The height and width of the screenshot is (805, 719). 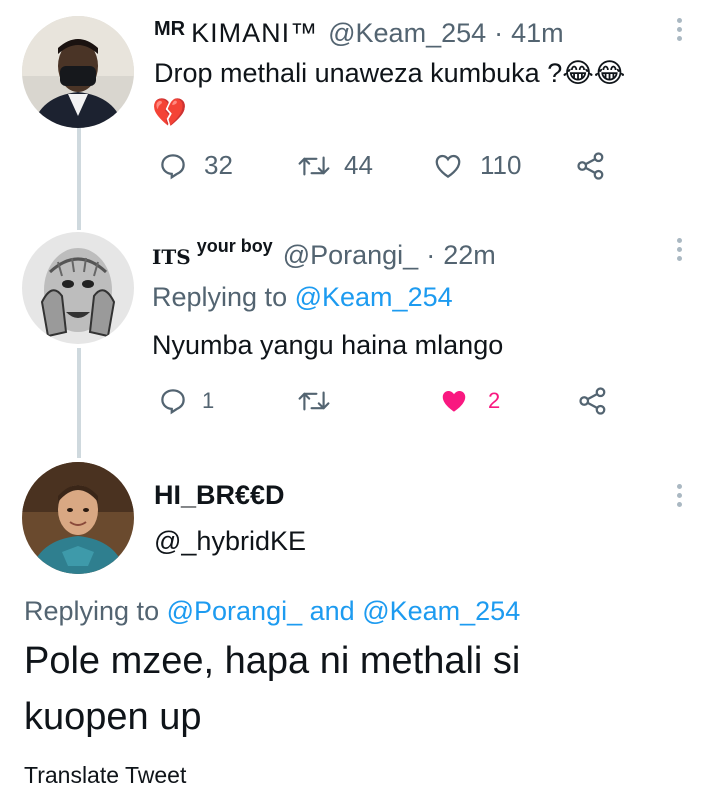 I want to click on retweet-button: 44, so click(x=364, y=165).